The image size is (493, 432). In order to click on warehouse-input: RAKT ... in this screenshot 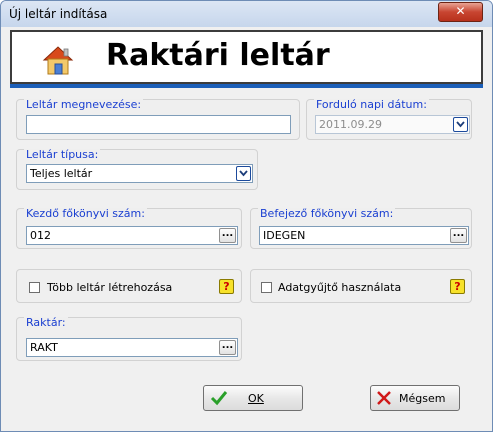, I will do `click(132, 347)`.